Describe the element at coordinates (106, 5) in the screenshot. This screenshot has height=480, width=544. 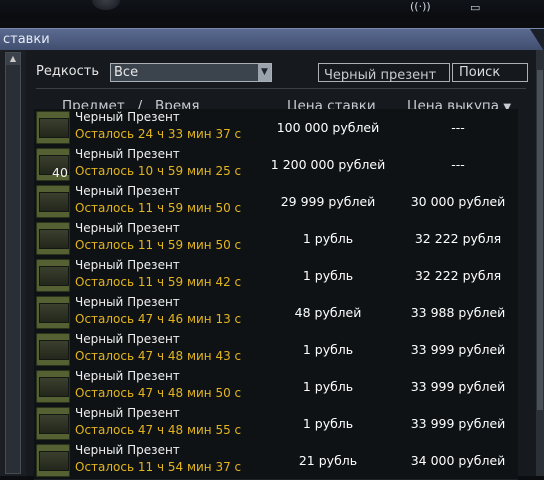
I see `window-orb-icon` at that location.